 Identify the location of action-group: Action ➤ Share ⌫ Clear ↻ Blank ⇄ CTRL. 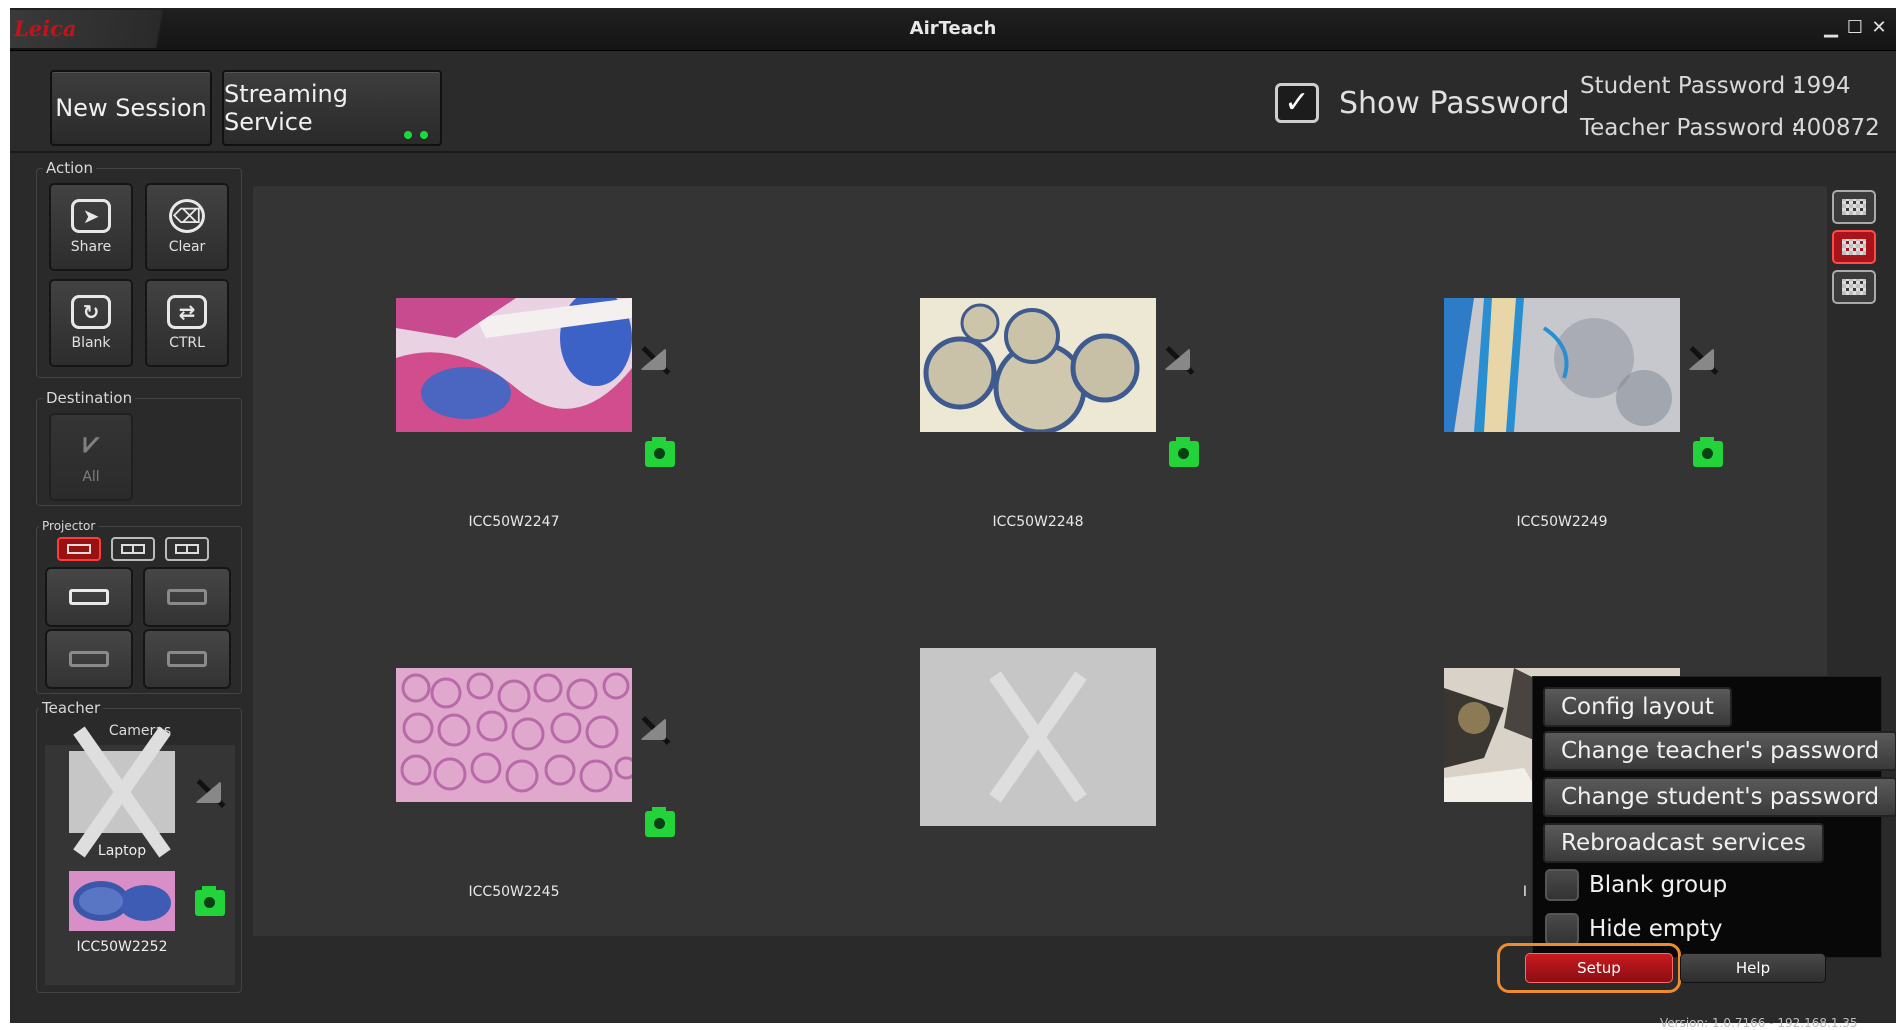
(139, 268).